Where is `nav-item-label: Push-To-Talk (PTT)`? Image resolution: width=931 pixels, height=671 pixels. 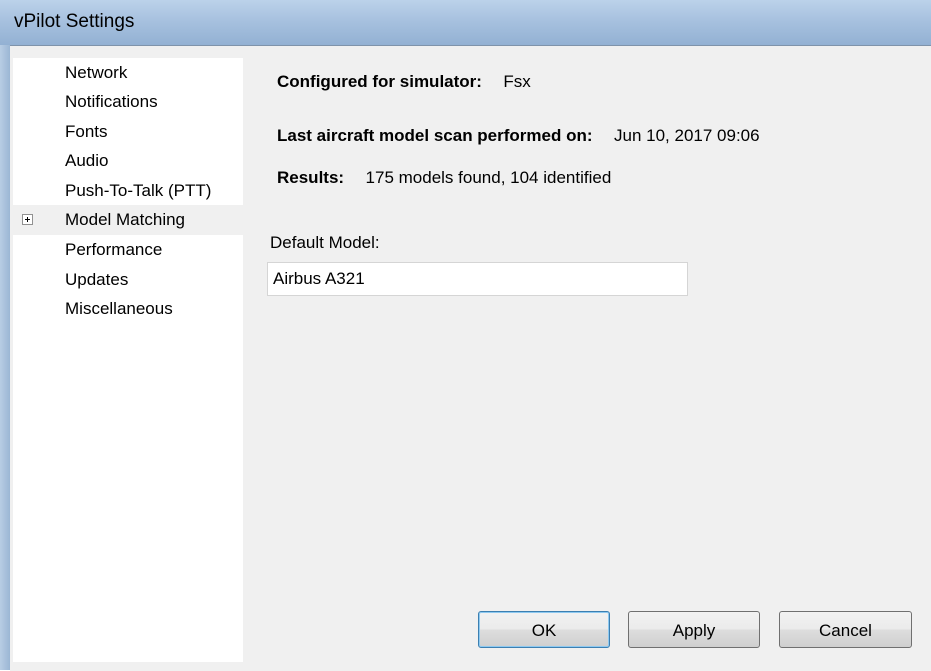
nav-item-label: Push-To-Talk (PTT) is located at coordinates (138, 190).